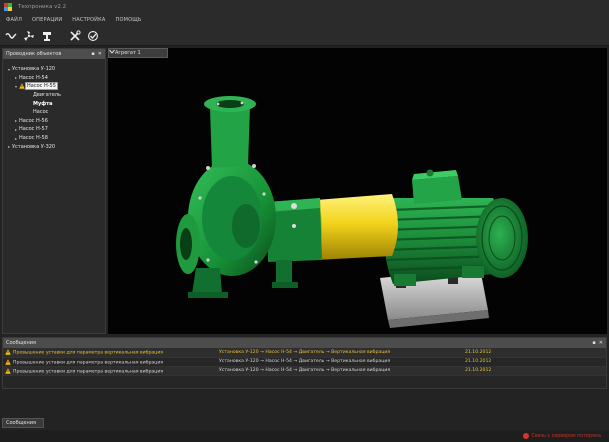  Describe the element at coordinates (128, 53) in the screenshot. I see `tab-label: Агрегат 1` at that location.